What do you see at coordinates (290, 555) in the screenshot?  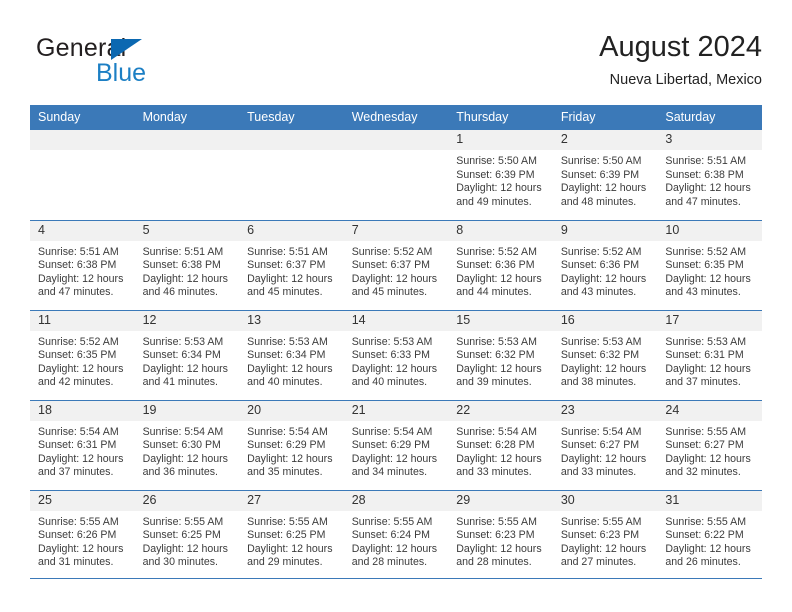 I see `daylight-text: Daylight: 12 hours and 29 minutes.` at bounding box center [290, 555].